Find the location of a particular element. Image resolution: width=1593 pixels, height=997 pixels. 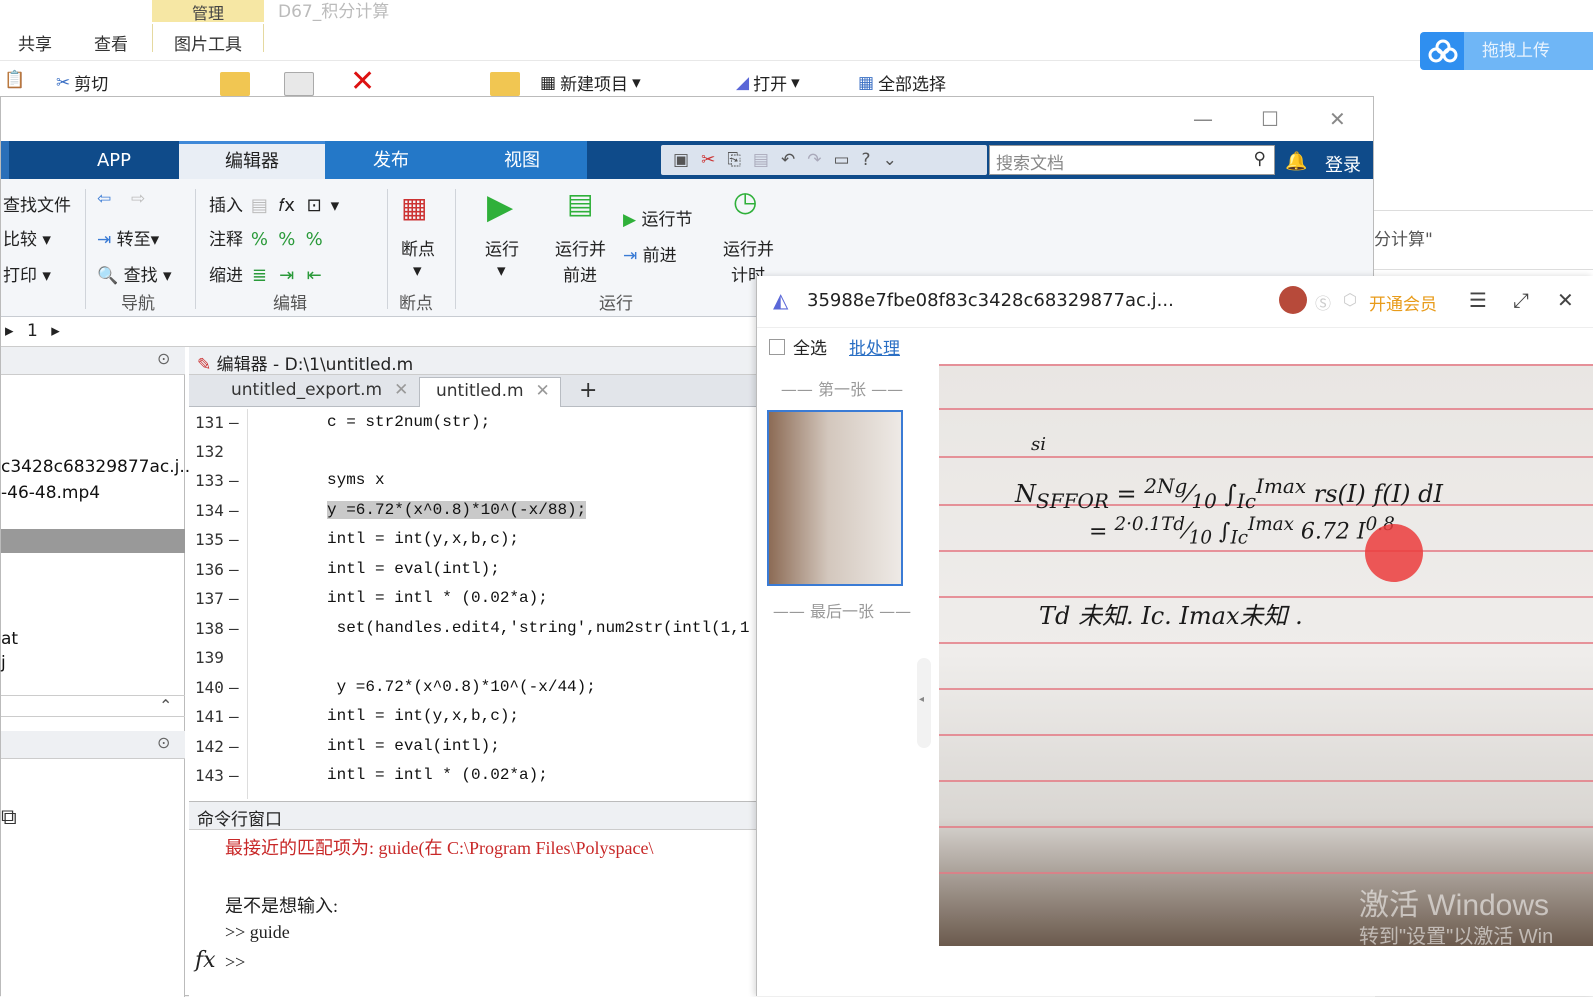

file-item: at is located at coordinates (9, 639).